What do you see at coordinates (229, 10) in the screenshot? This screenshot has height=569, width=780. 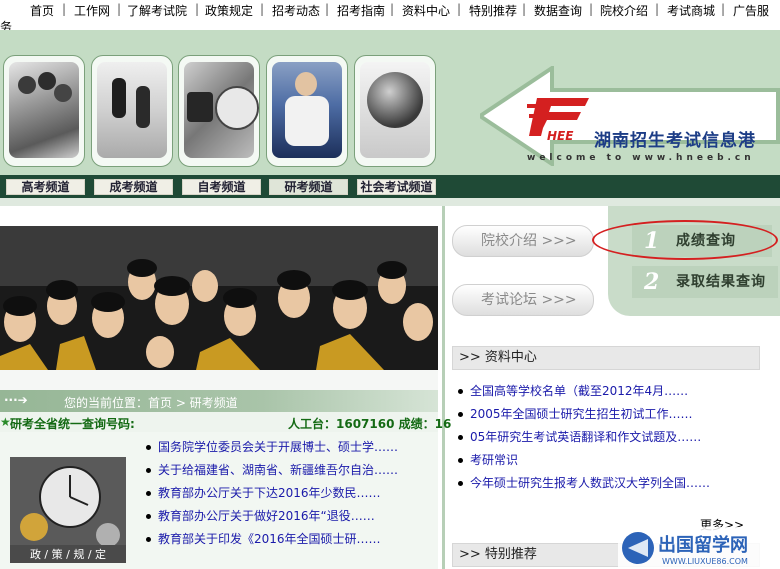 I see `nav-policy: 政策规定` at bounding box center [229, 10].